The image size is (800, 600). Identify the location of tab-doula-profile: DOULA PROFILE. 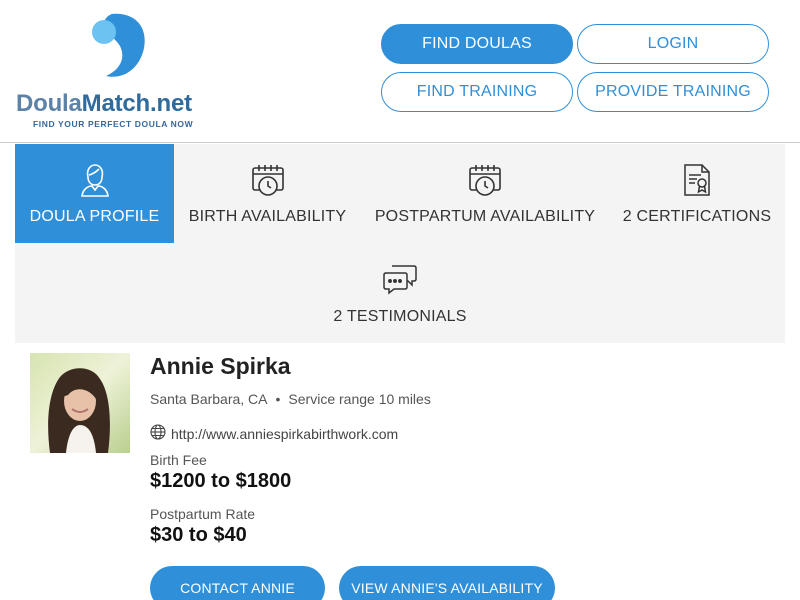
(94, 193).